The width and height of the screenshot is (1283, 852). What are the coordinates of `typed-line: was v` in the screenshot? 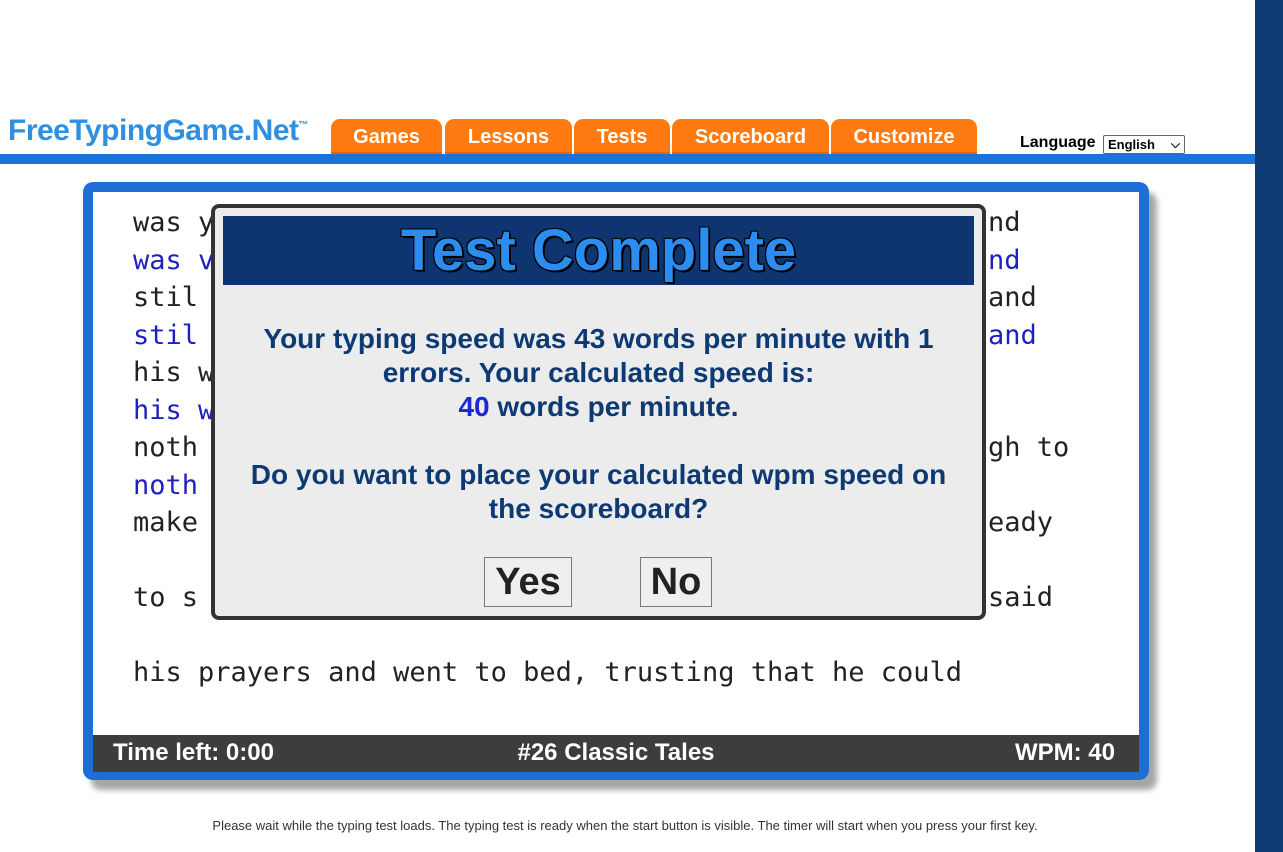 It's located at (174, 260).